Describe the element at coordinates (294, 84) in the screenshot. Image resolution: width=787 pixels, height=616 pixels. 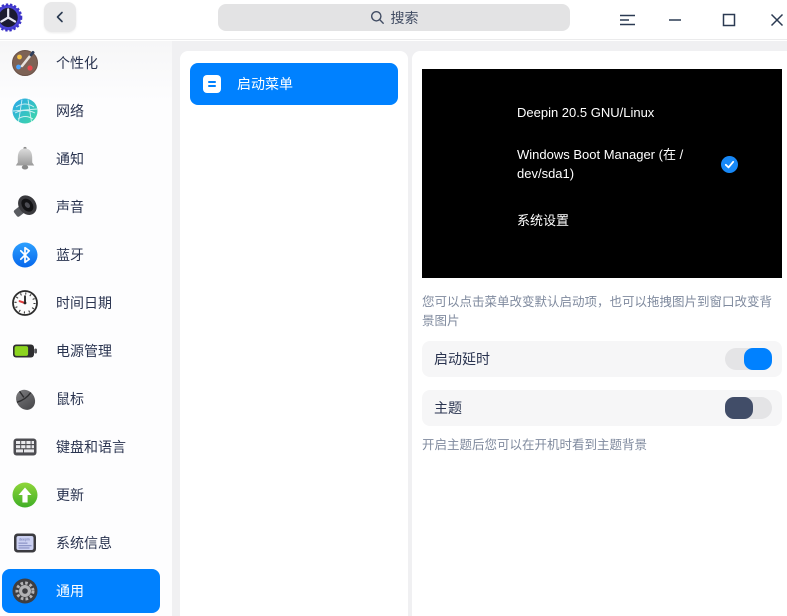
I see `nav-item-boot-menu: 启动菜单` at that location.